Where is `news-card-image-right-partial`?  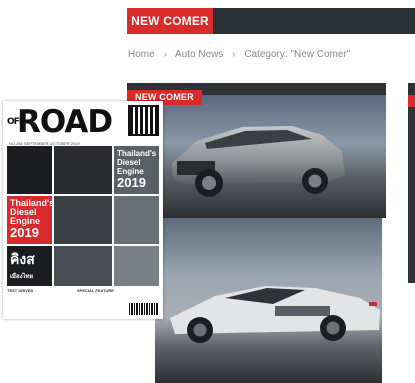 news-card-image-right-partial is located at coordinates (411, 183).